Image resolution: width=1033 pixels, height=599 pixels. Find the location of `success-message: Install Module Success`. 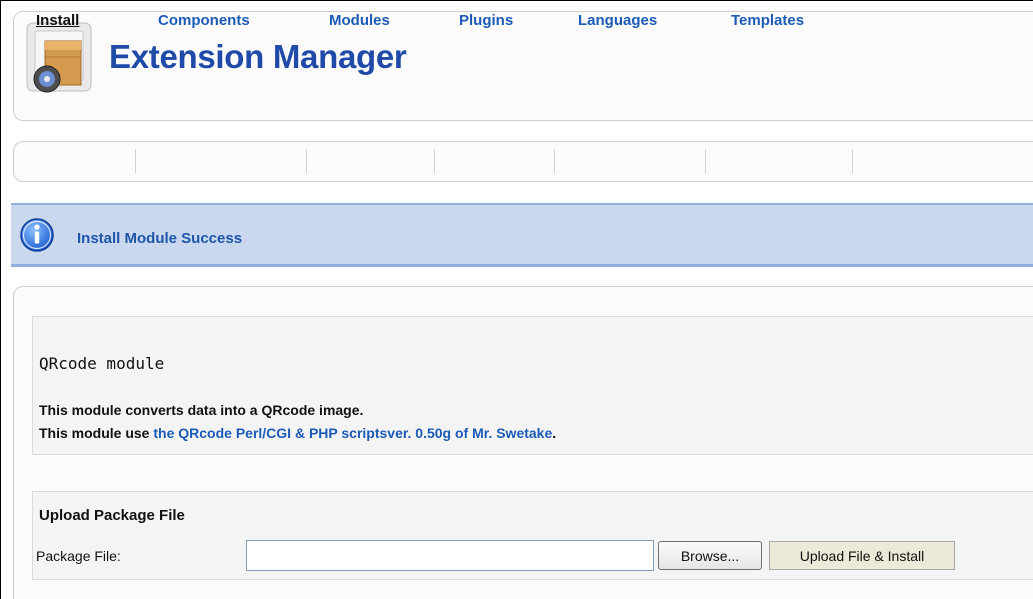

success-message: Install Module Success is located at coordinates (160, 238).